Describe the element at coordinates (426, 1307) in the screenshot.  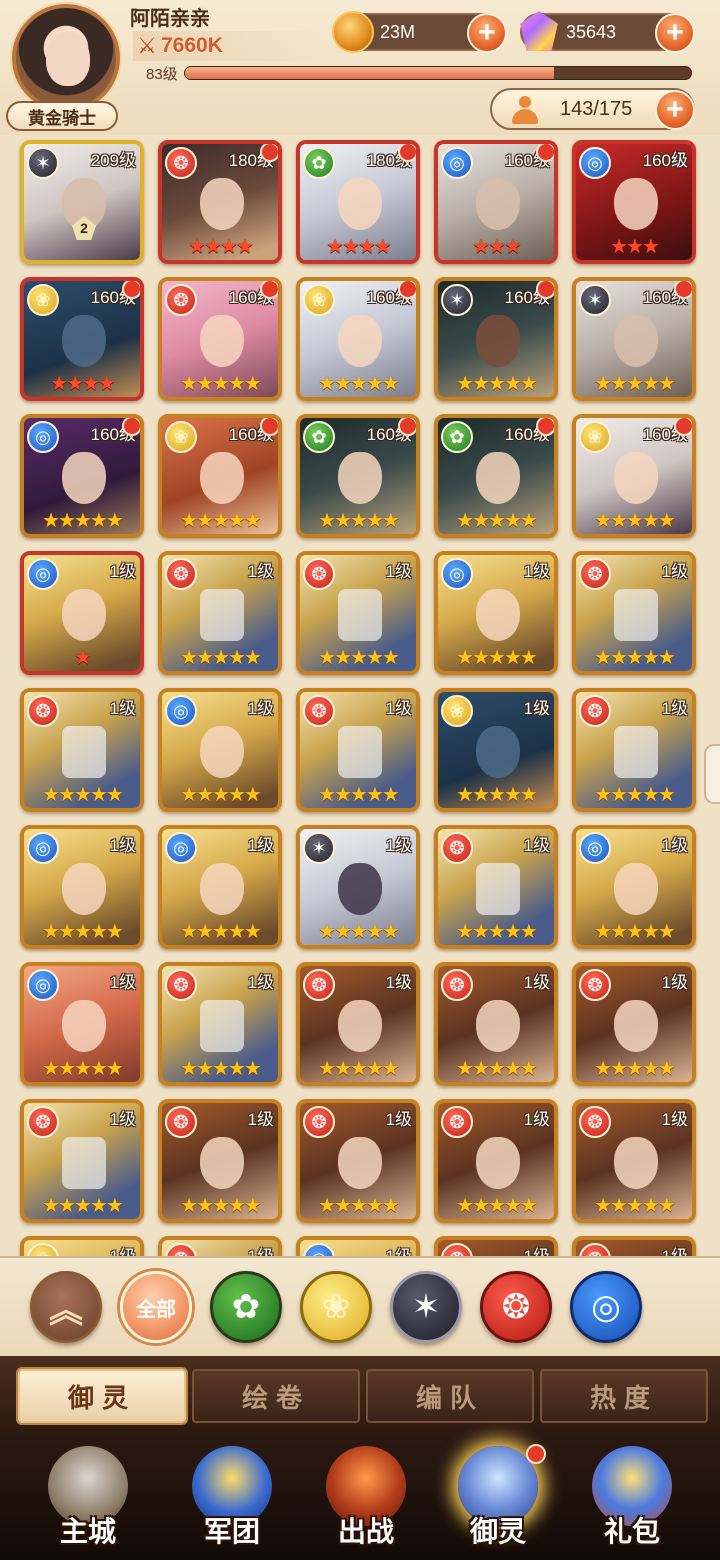
I see `filter-shadow-button: ✶` at that location.